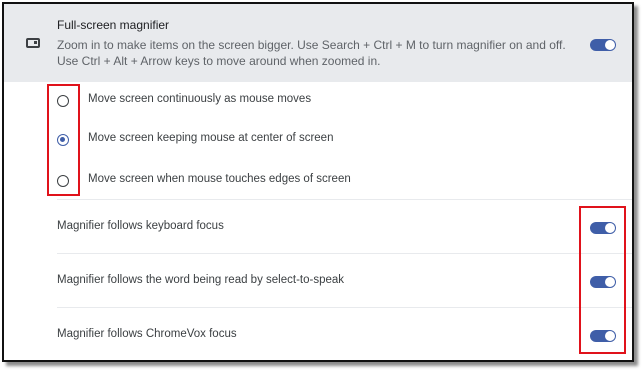 The height and width of the screenshot is (372, 644). I want to click on magnifier-toggle, so click(603, 45).